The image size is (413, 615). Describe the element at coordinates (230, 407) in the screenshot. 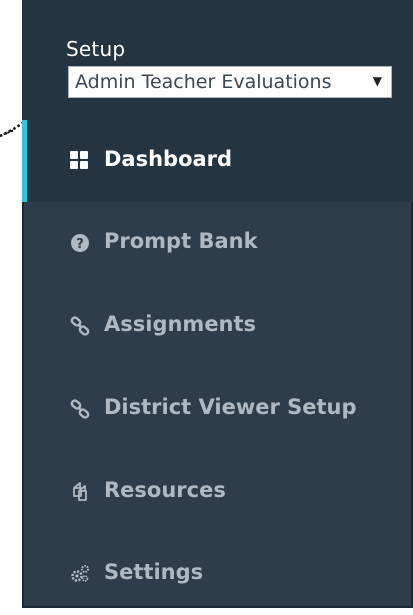

I see `sidebar-item-label: District Viewer Setup` at that location.